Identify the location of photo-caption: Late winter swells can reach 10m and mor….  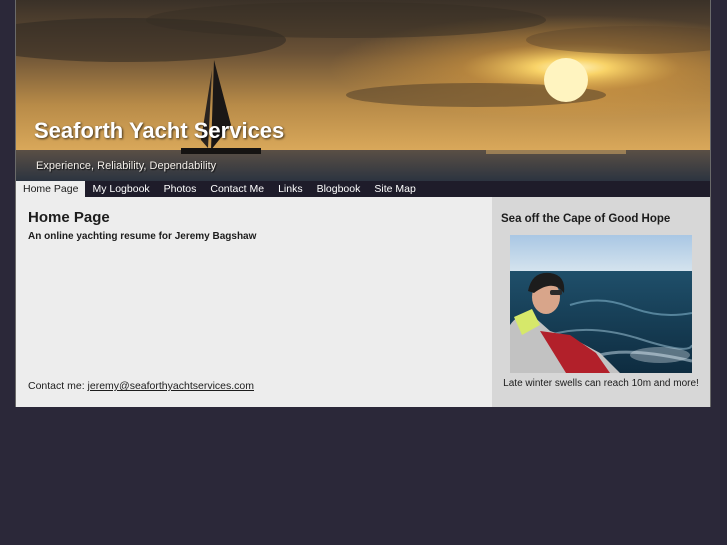
(601, 383).